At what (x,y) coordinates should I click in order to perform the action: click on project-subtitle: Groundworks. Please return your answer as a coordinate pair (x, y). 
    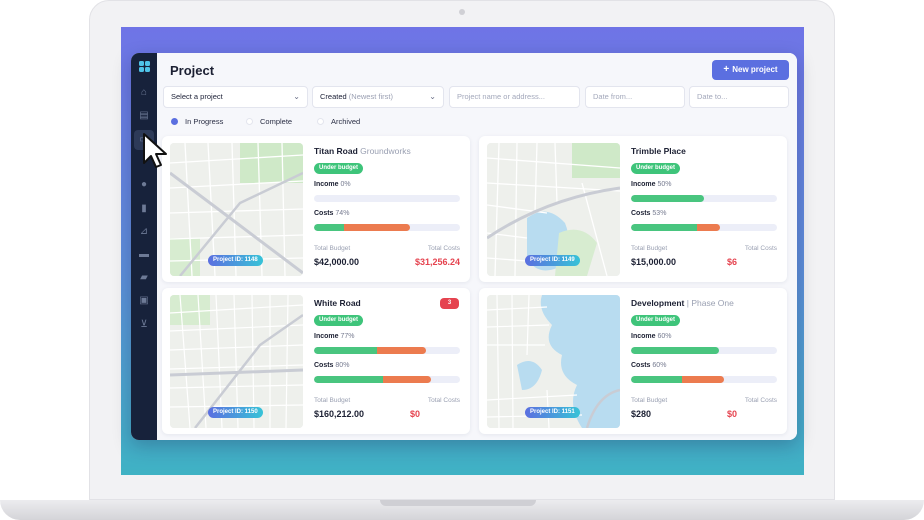
    Looking at the image, I should click on (385, 151).